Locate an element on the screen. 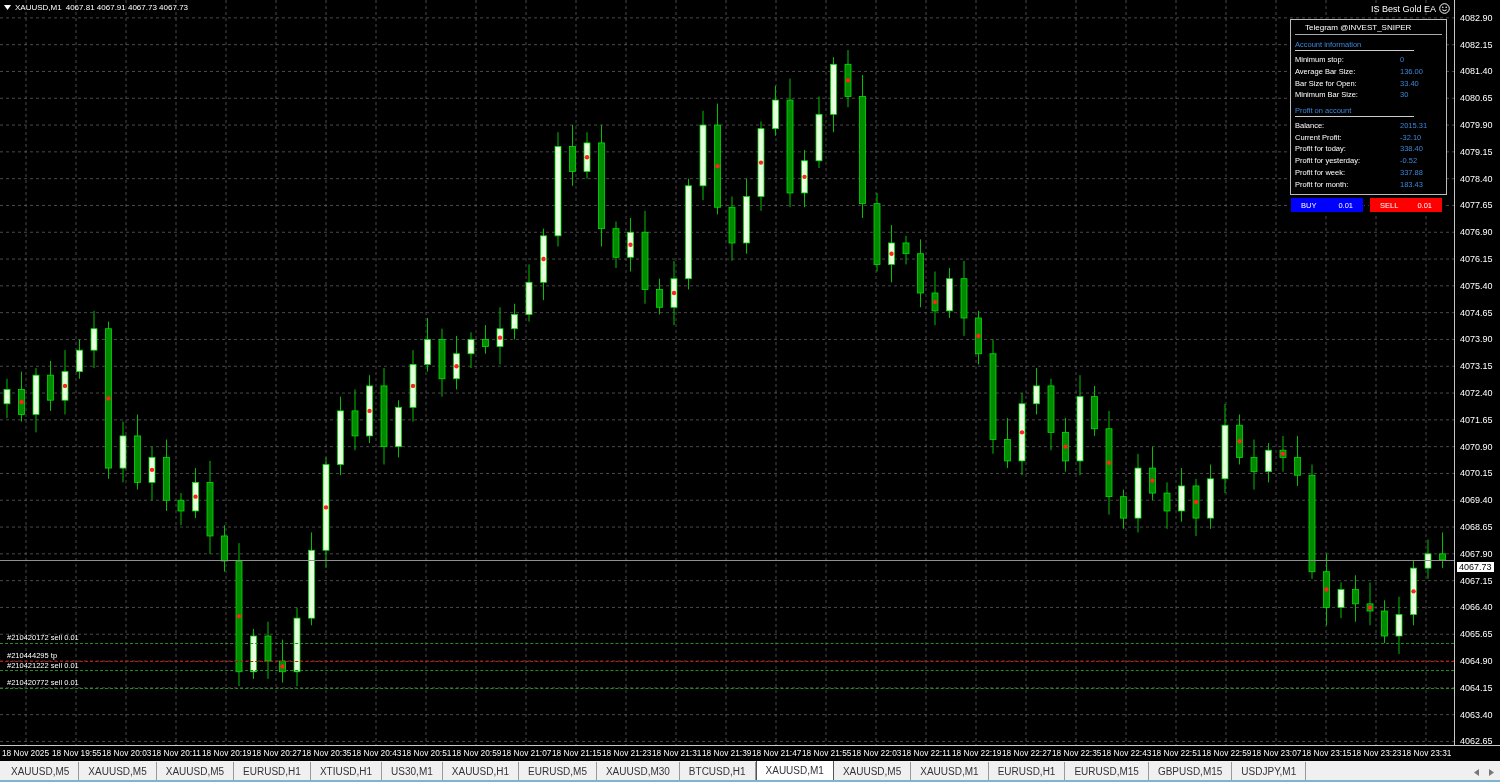  time-label: 18 Nov 22:27 is located at coordinates (1027, 753).